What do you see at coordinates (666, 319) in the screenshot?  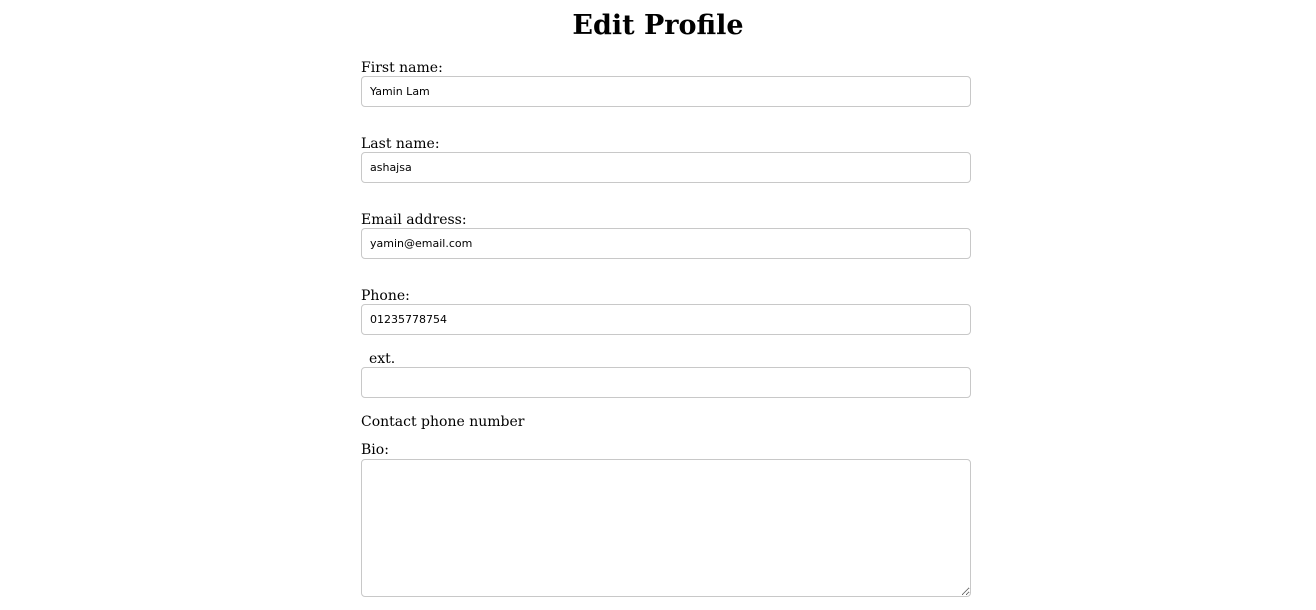 I see `phone-input` at bounding box center [666, 319].